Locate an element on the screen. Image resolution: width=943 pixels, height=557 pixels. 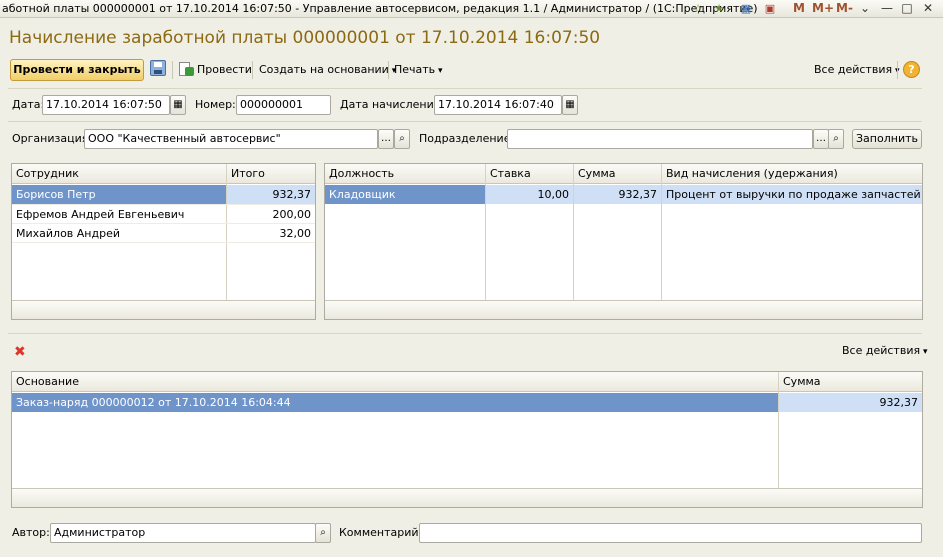
memory-minus-button: M- is located at coordinates (844, 8).